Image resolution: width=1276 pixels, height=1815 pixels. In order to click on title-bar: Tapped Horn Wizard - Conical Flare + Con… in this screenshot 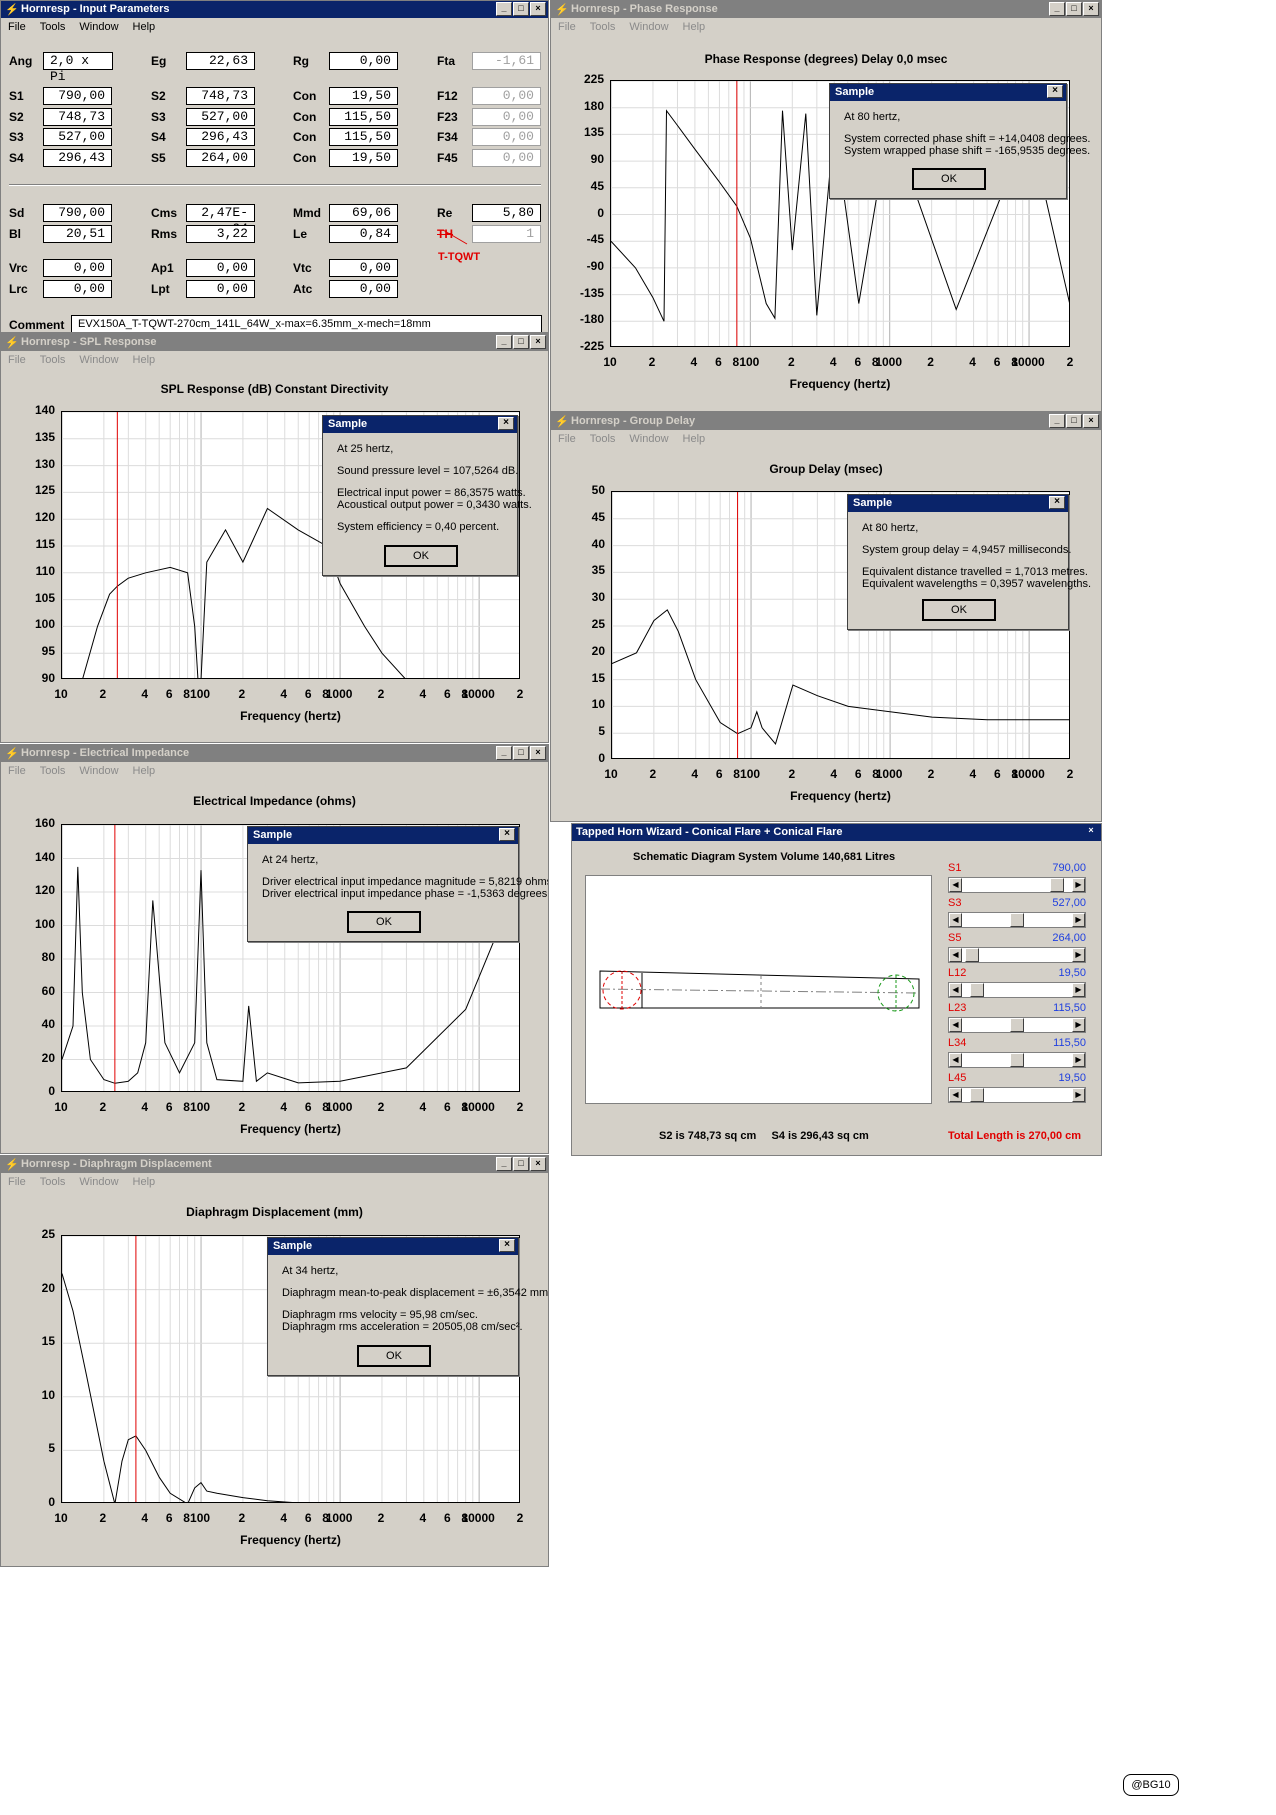, I will do `click(836, 832)`.